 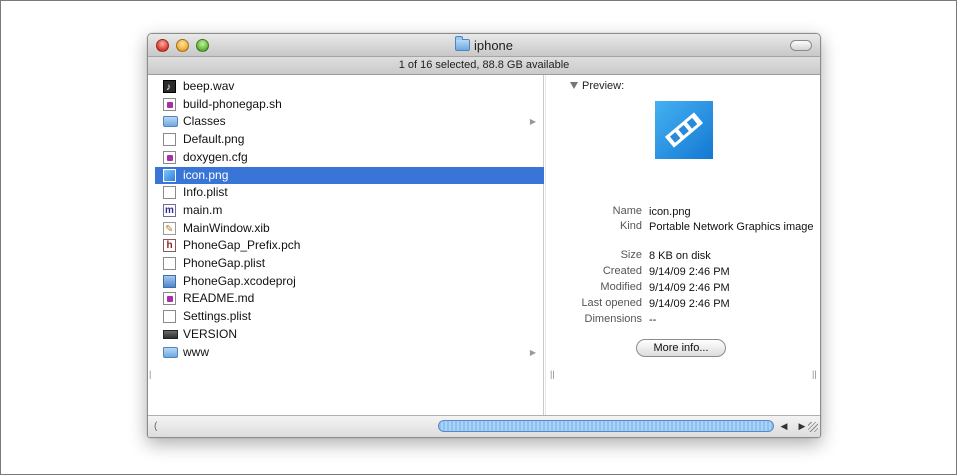 I want to click on file-name: Classes, so click(x=204, y=121).